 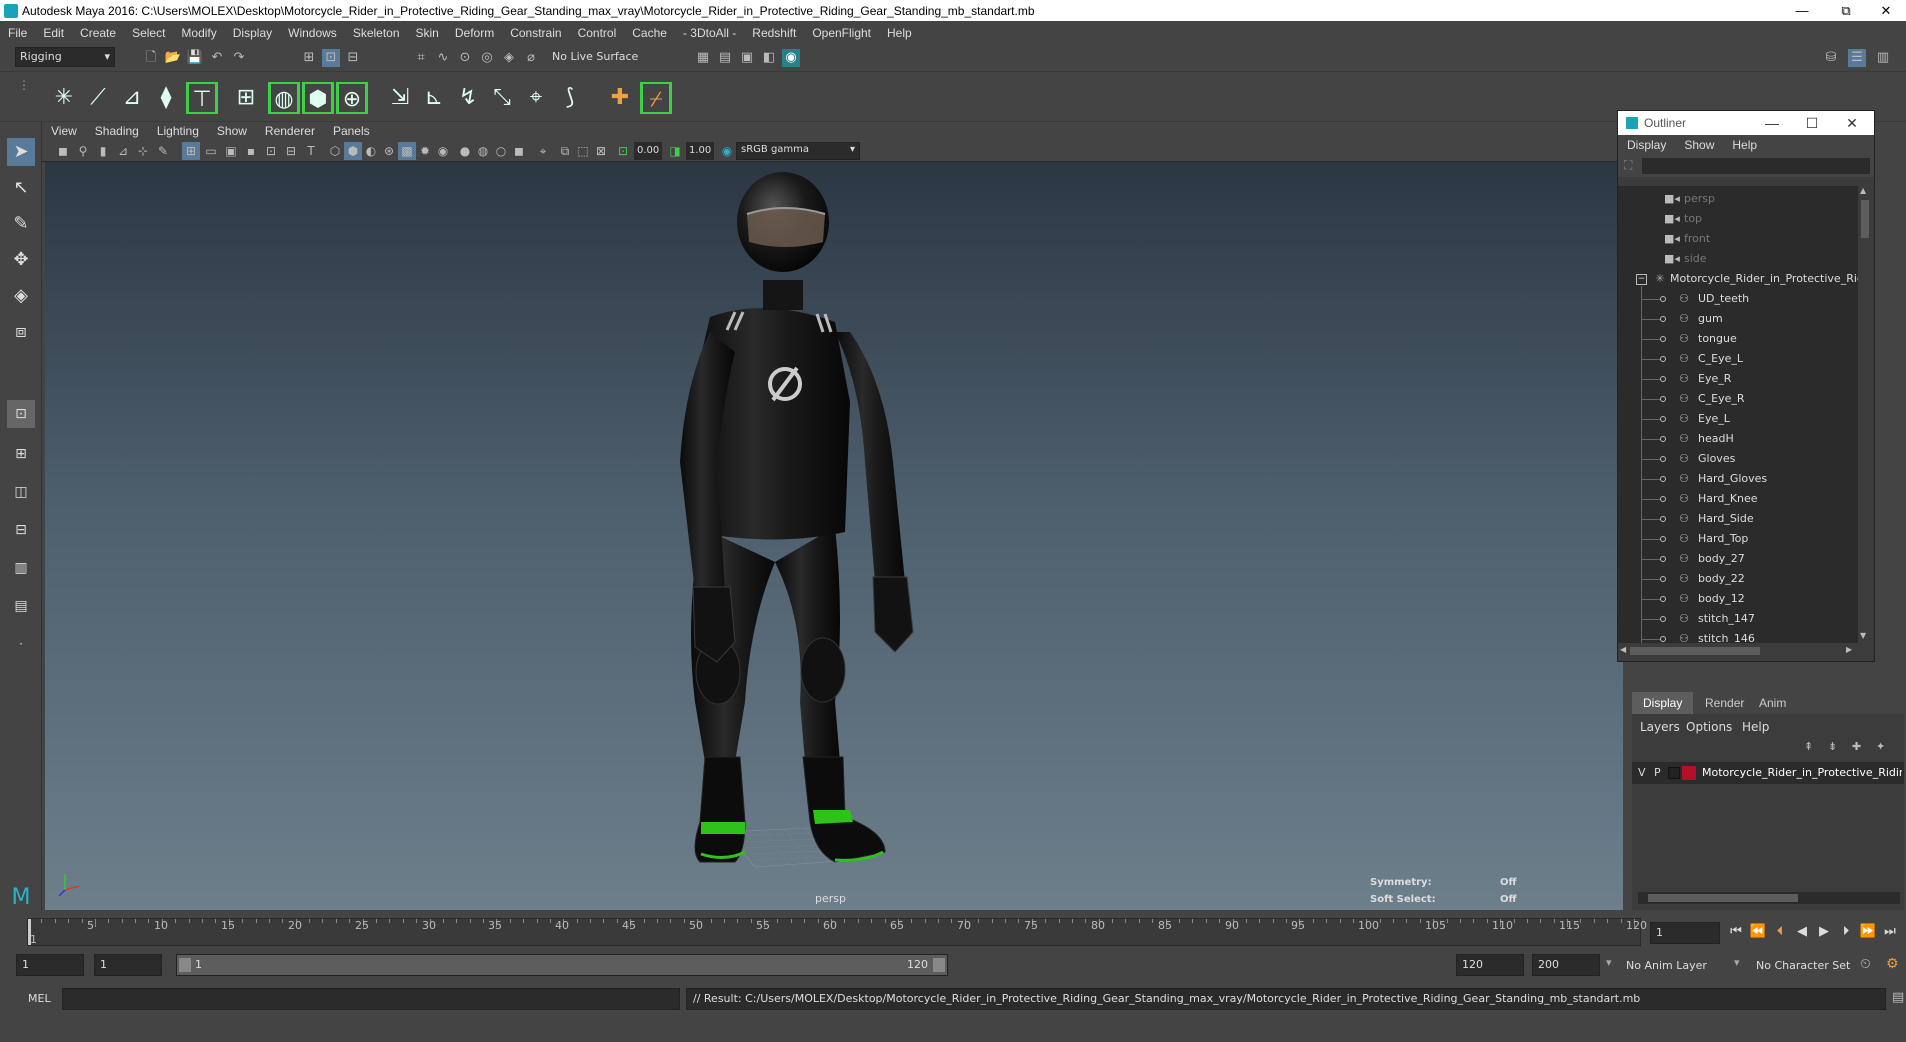 What do you see at coordinates (1852, 123) in the screenshot?
I see `outliner-close-button: ✕` at bounding box center [1852, 123].